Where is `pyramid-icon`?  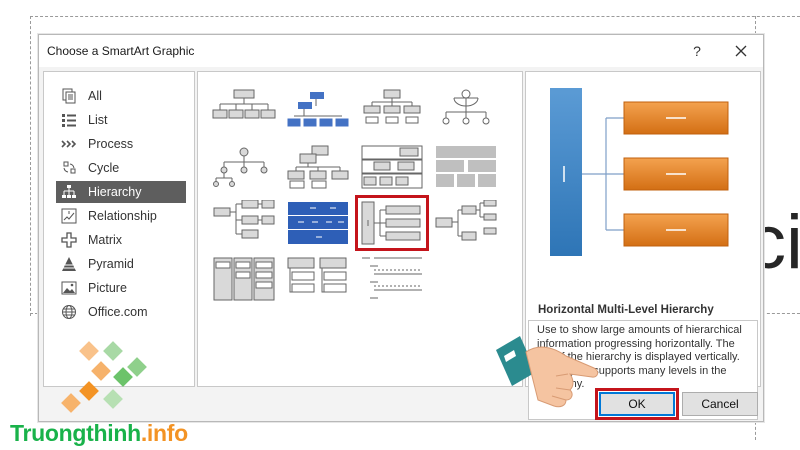 pyramid-icon is located at coordinates (69, 264).